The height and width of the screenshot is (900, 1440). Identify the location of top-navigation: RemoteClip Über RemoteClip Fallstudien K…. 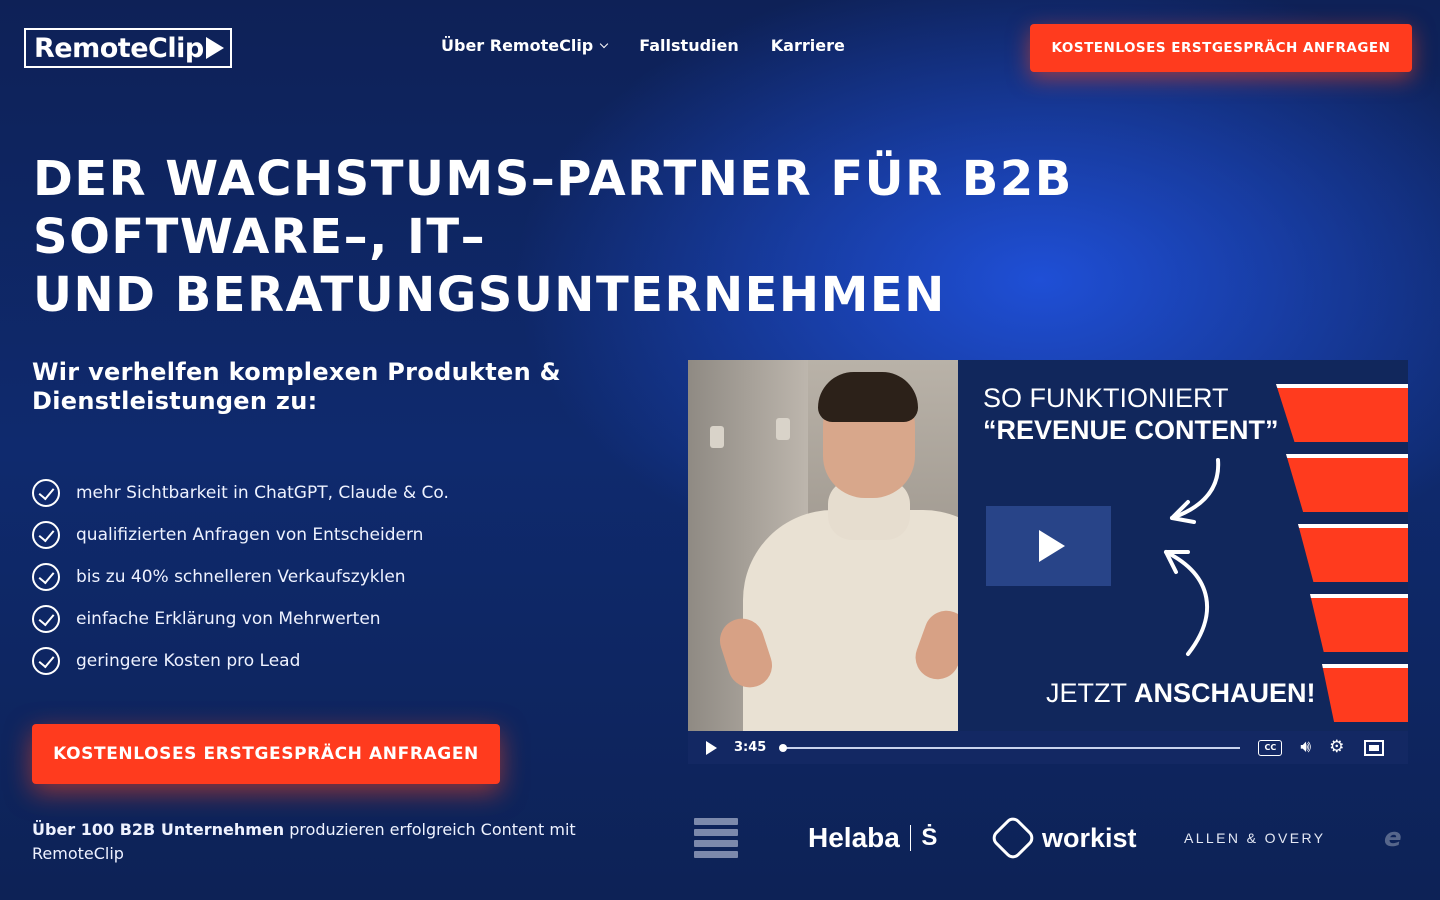
(720, 48).